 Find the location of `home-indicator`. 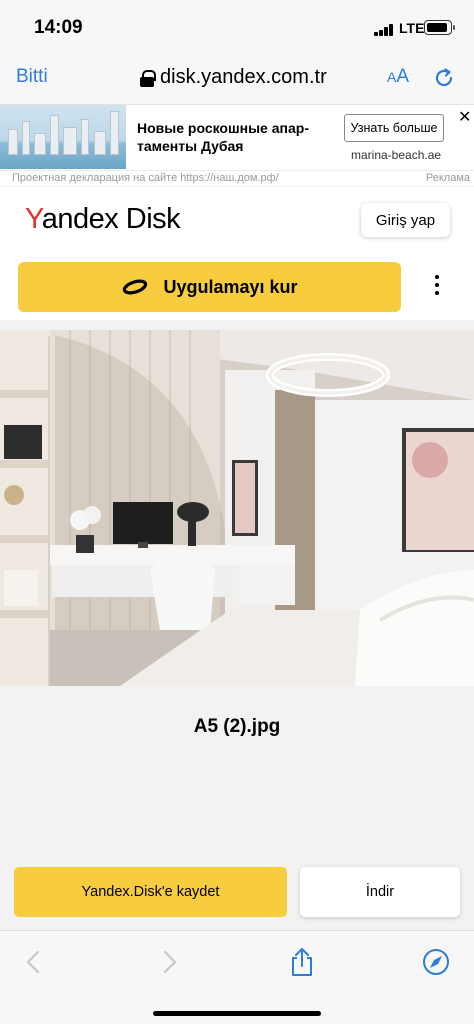

home-indicator is located at coordinates (237, 1013).